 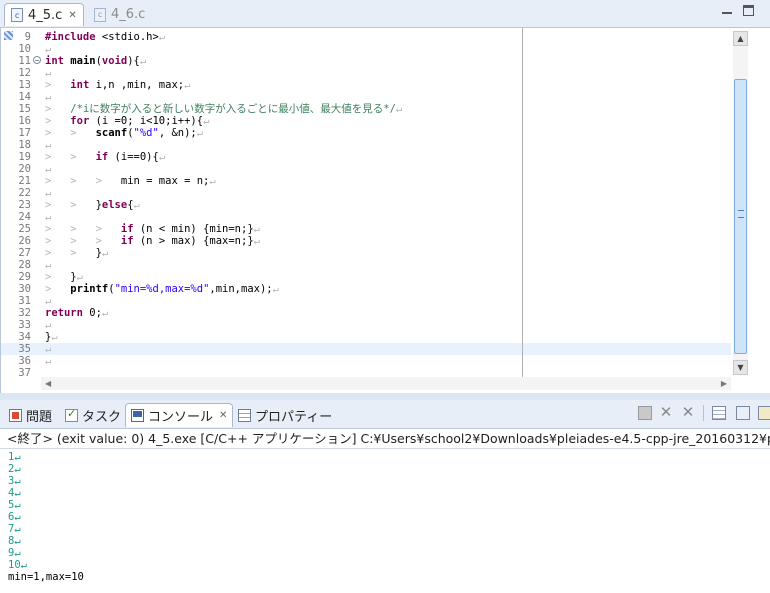 I want to click on display-console-icon, so click(x=764, y=413).